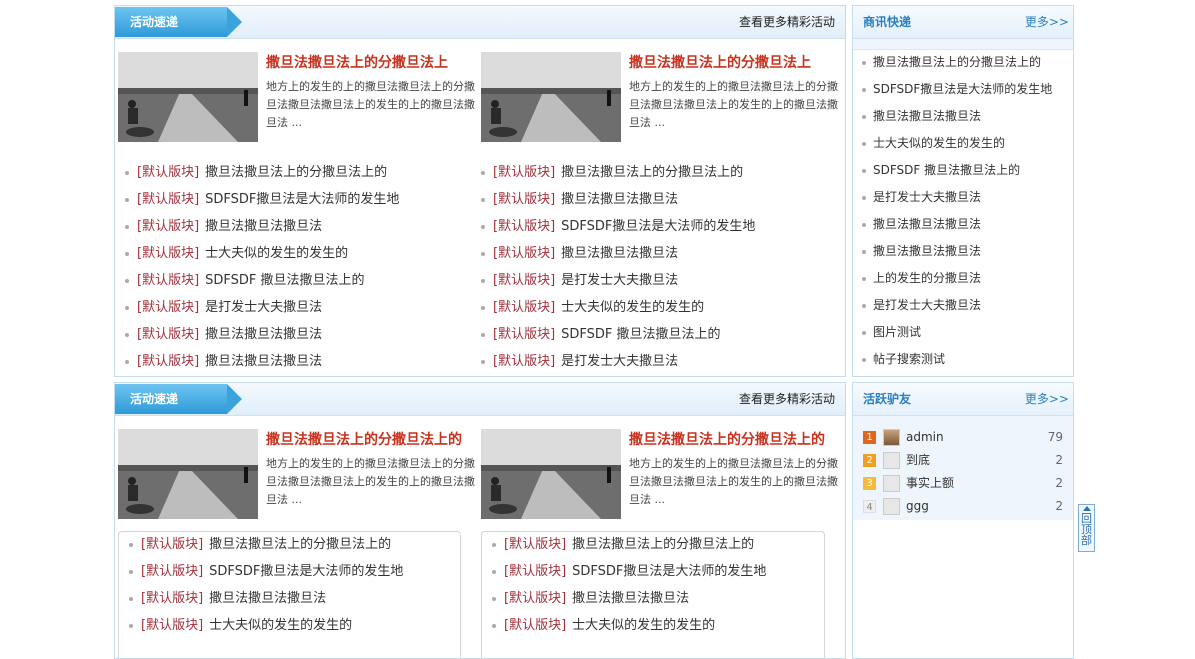 The width and height of the screenshot is (1195, 659). I want to click on user-row: 4 ggg 2, so click(963, 506).